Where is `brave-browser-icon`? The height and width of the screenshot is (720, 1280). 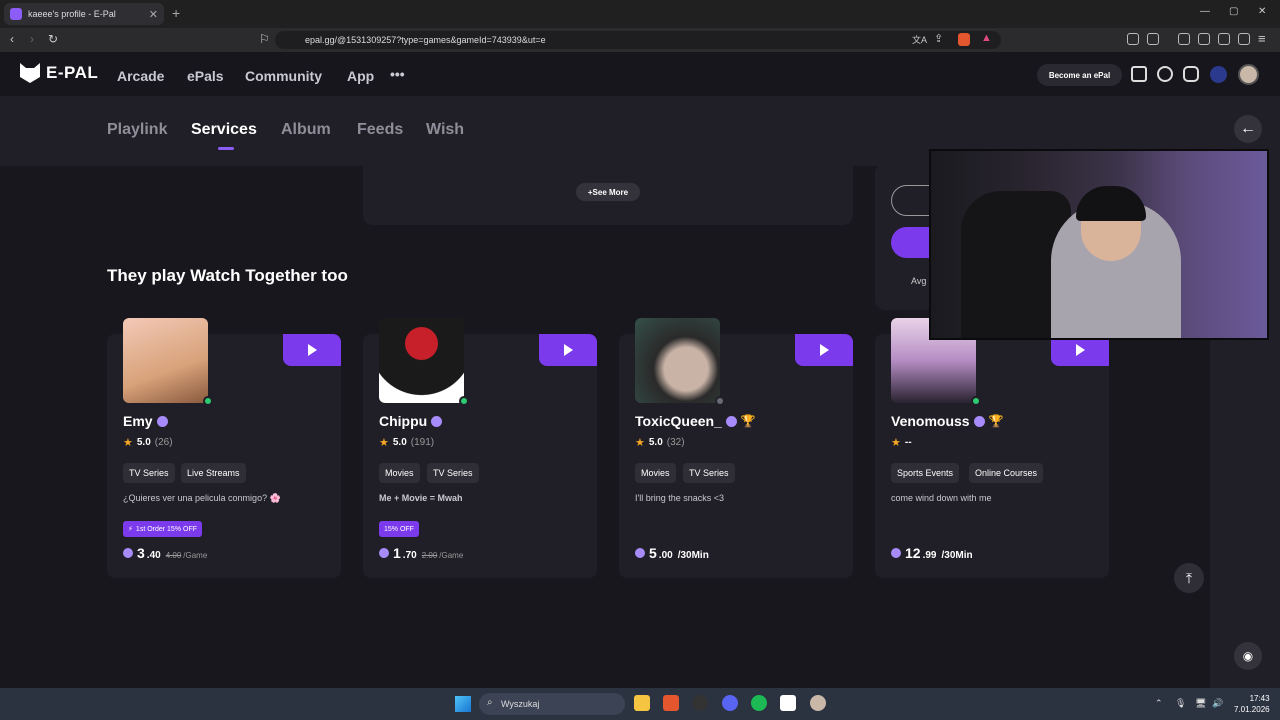
brave-browser-icon is located at coordinates (671, 703).